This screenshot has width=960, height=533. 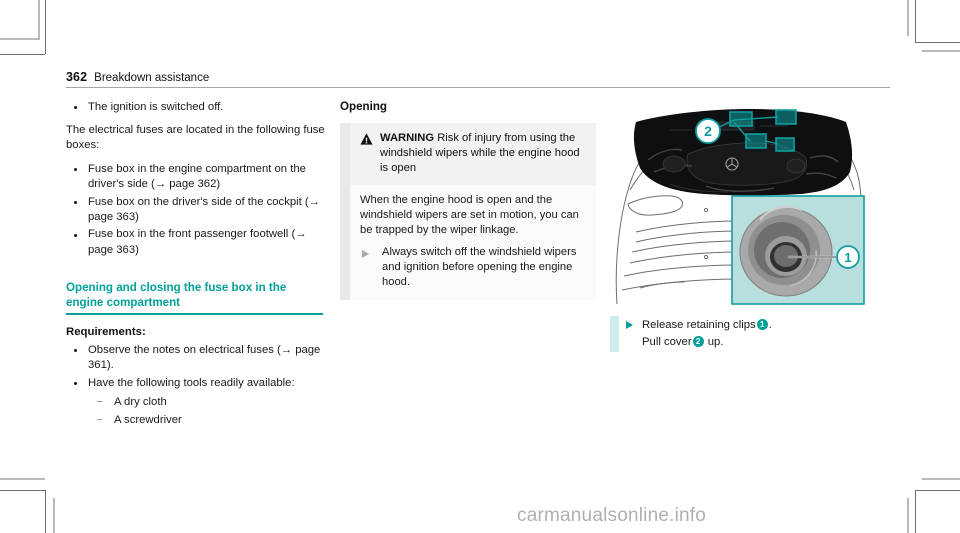 I want to click on header-rule, so click(x=478, y=87).